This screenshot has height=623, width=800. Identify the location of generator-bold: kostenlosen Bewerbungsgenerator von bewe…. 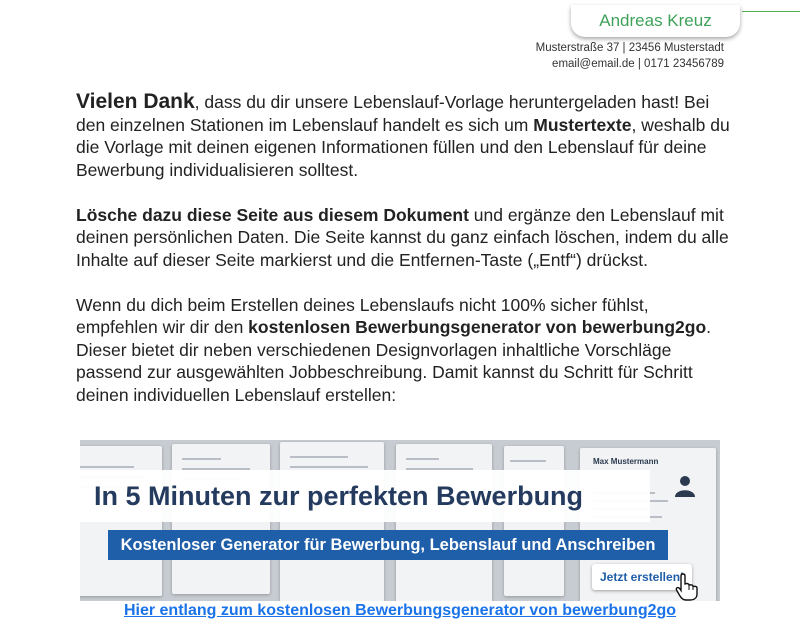
(477, 327).